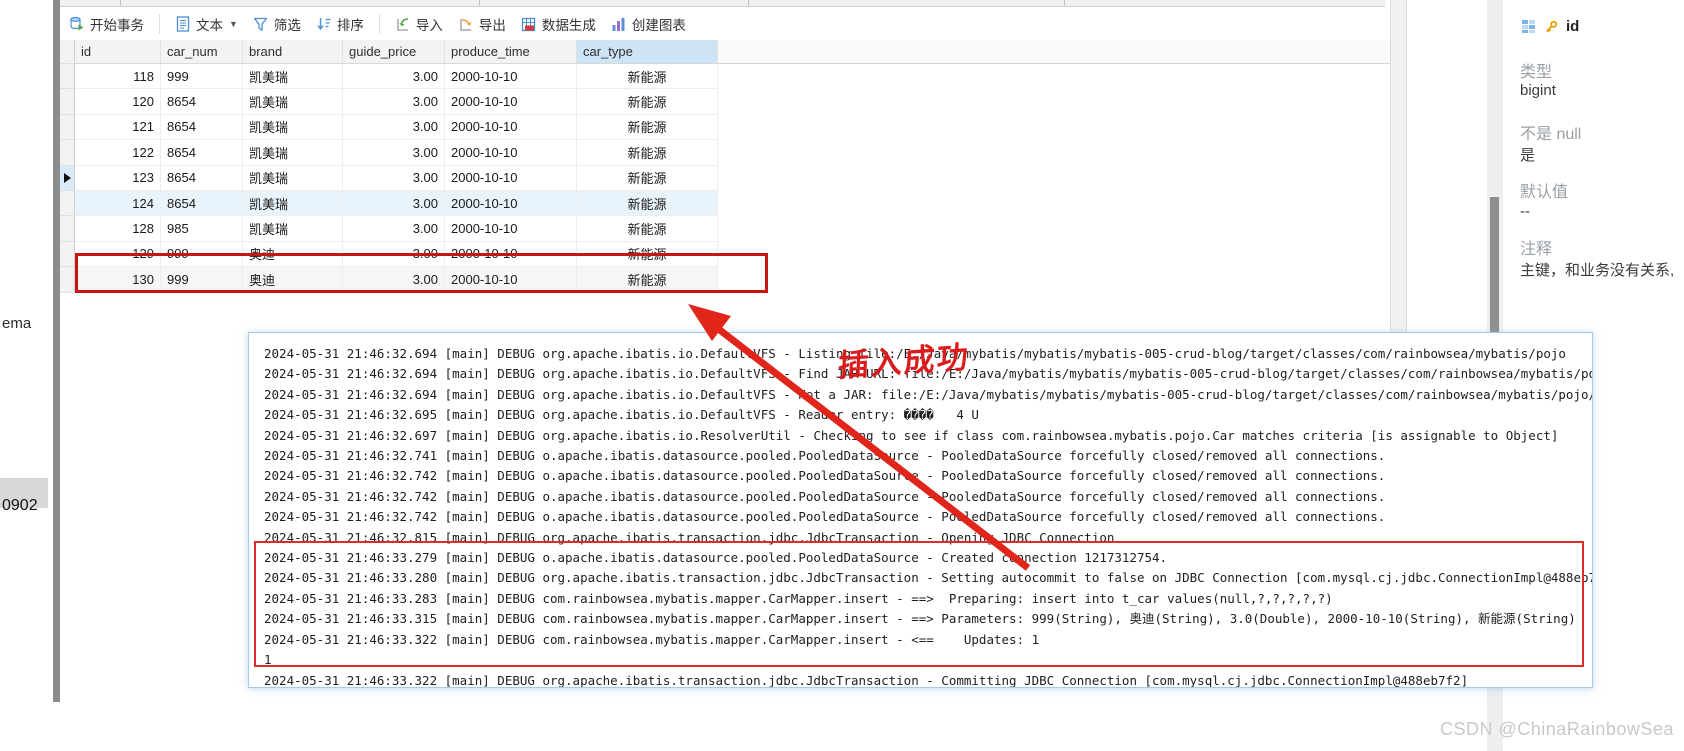 The image size is (1684, 751). What do you see at coordinates (648, 24) in the screenshot?
I see `create-chart-button: 创建图表` at bounding box center [648, 24].